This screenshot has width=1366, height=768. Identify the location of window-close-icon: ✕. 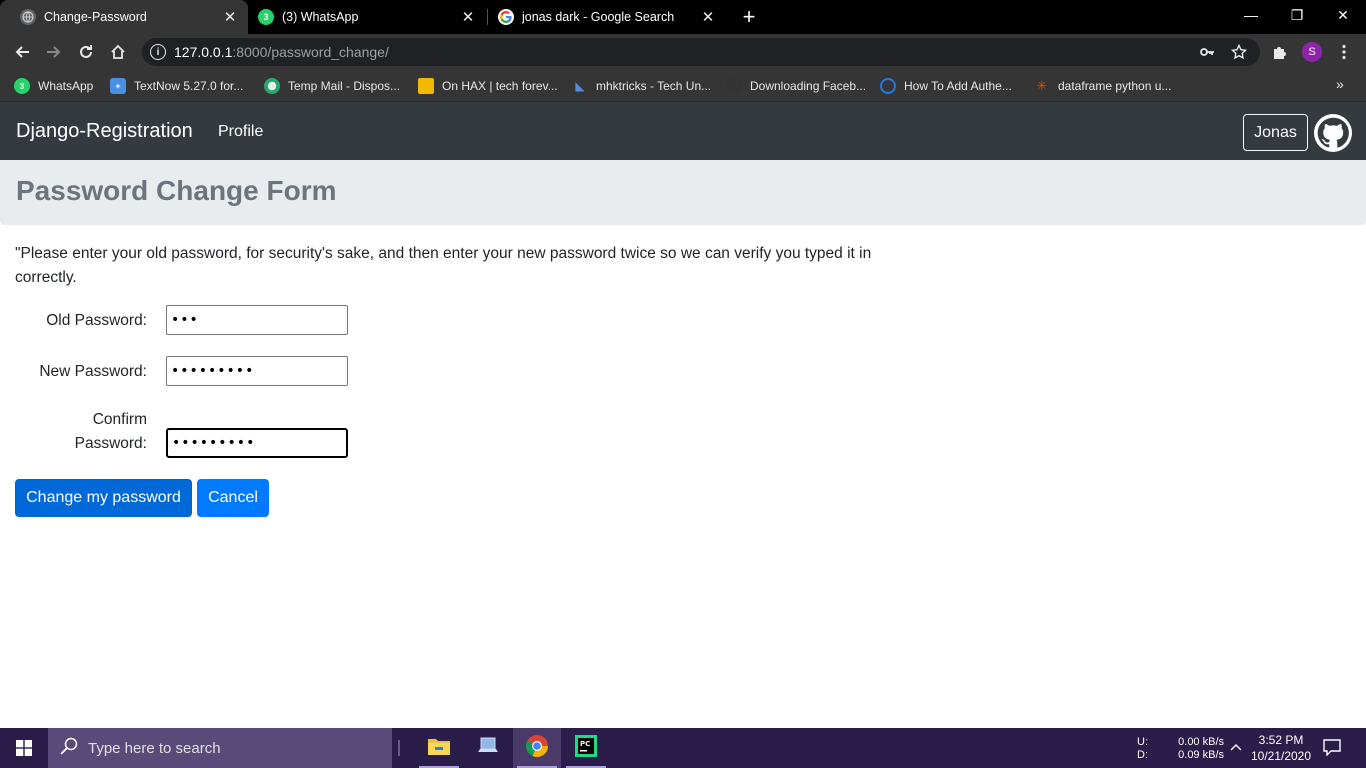
(1343, 15).